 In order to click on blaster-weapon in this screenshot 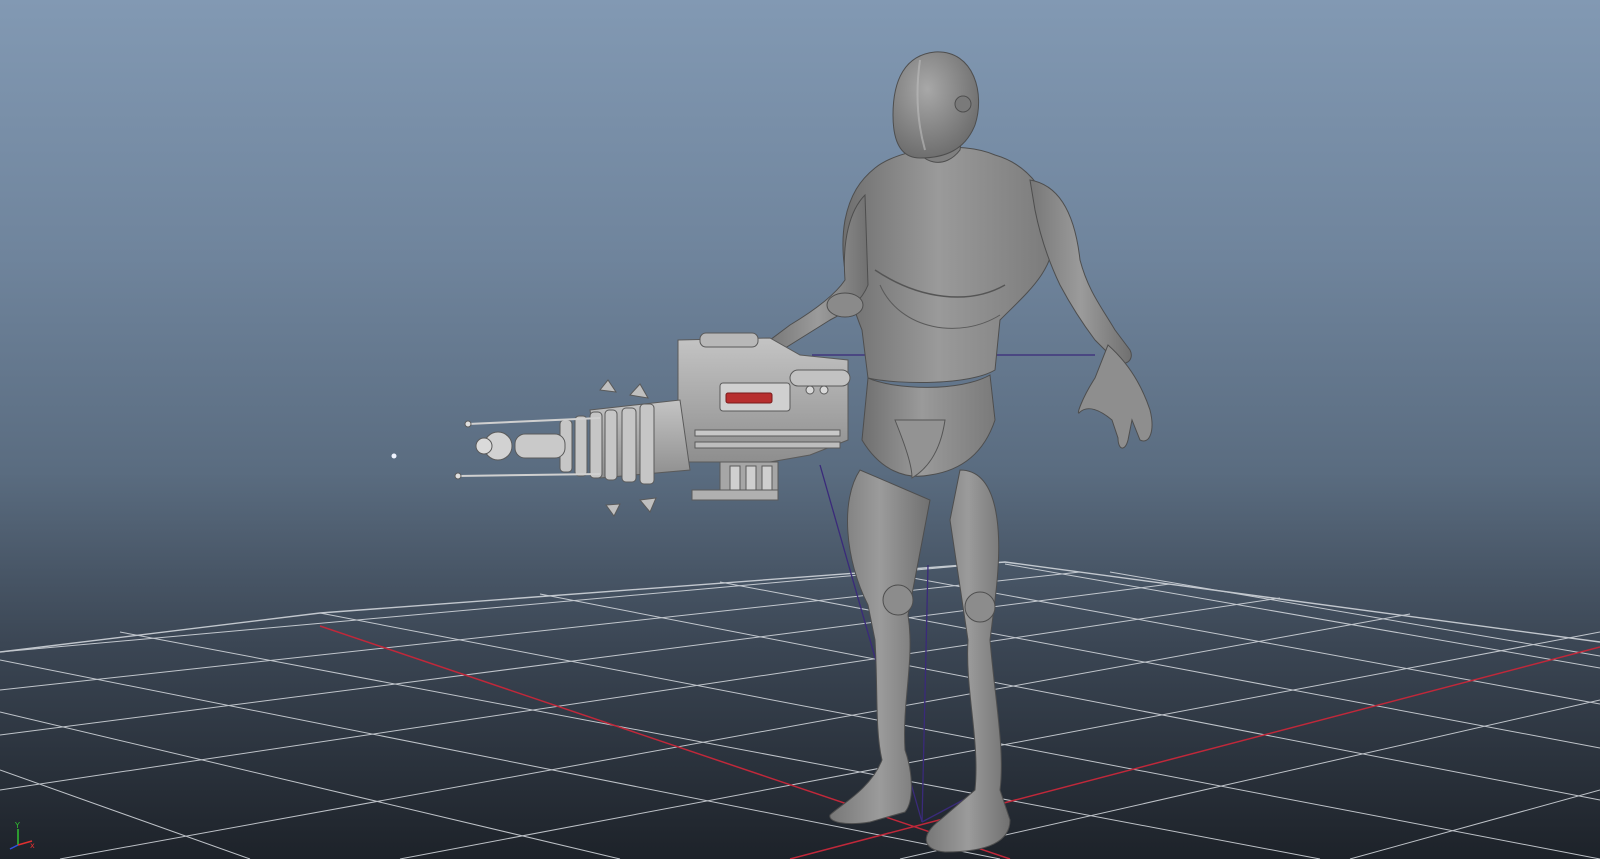, I will do `click(652, 424)`.